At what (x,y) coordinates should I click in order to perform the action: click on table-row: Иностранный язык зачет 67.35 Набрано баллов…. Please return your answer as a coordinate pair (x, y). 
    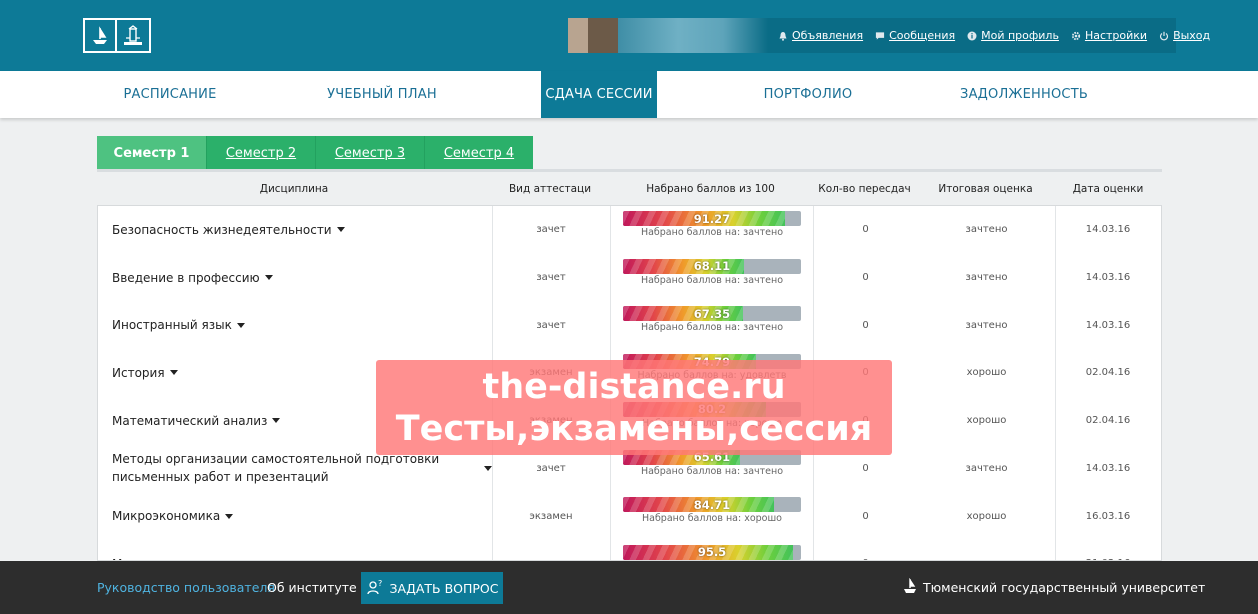
    Looking at the image, I should click on (629, 325).